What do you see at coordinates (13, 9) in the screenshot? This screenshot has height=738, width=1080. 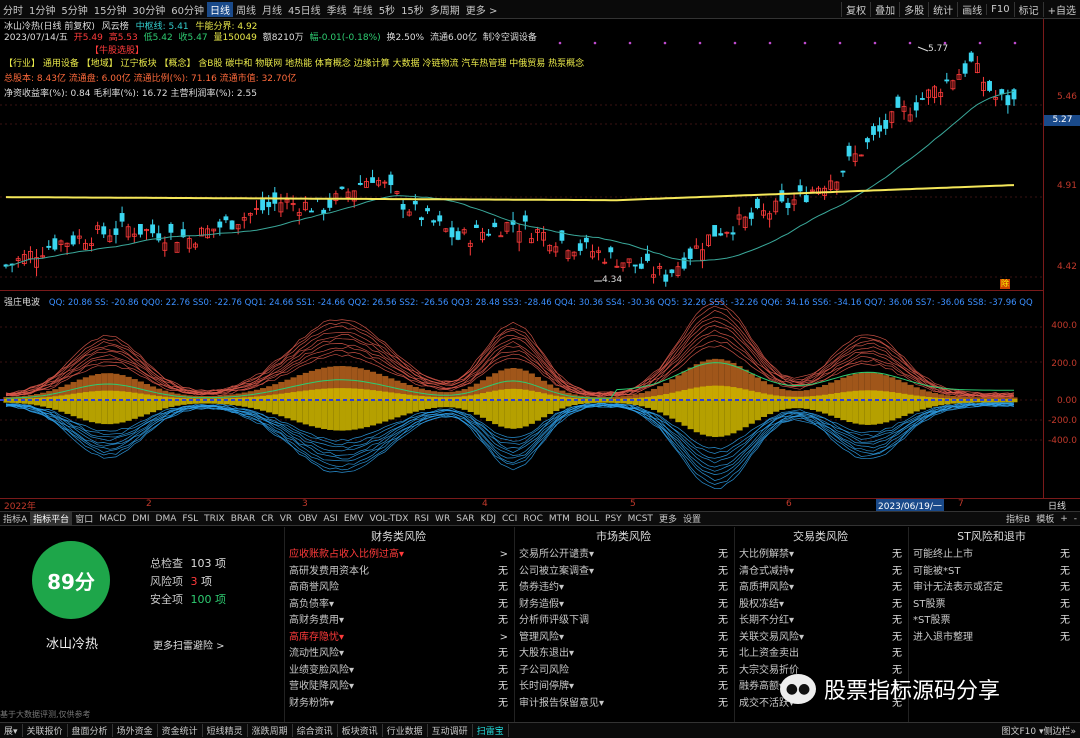 I see `timeframe-0: 分时` at bounding box center [13, 9].